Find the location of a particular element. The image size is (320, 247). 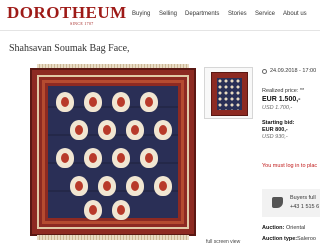

nav-selling: Selling is located at coordinates (168, 14).